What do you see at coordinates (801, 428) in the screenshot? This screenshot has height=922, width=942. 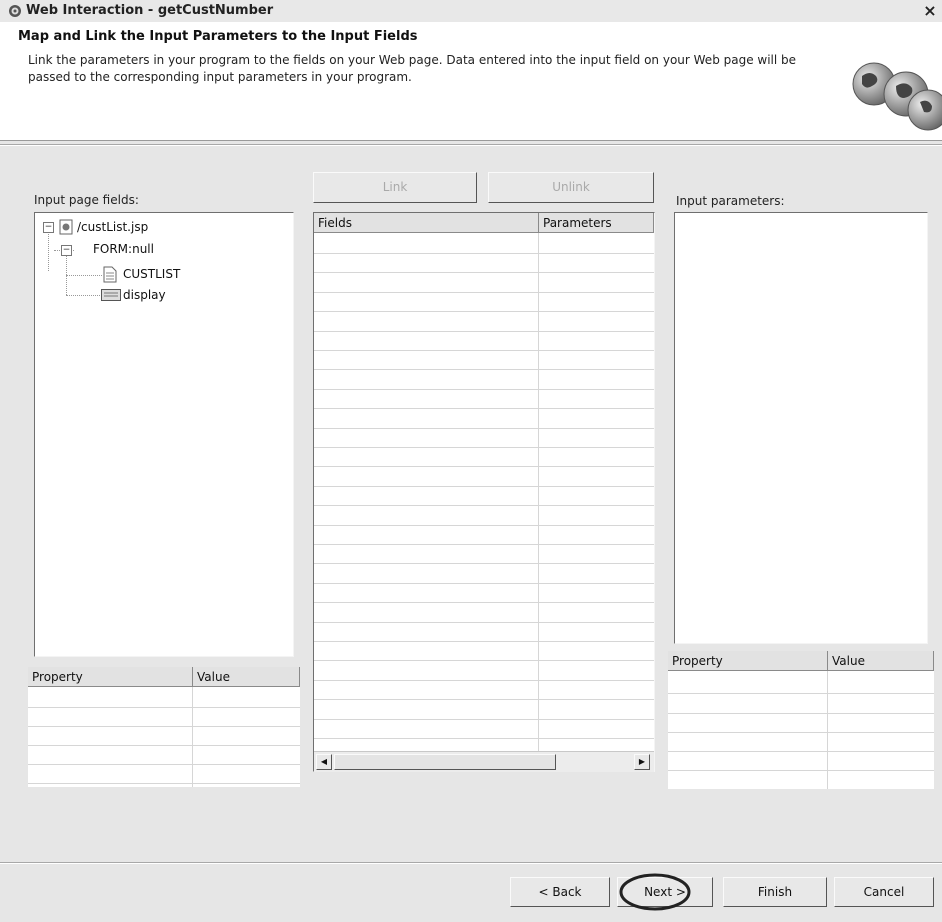 I see `input-parameters-list` at bounding box center [801, 428].